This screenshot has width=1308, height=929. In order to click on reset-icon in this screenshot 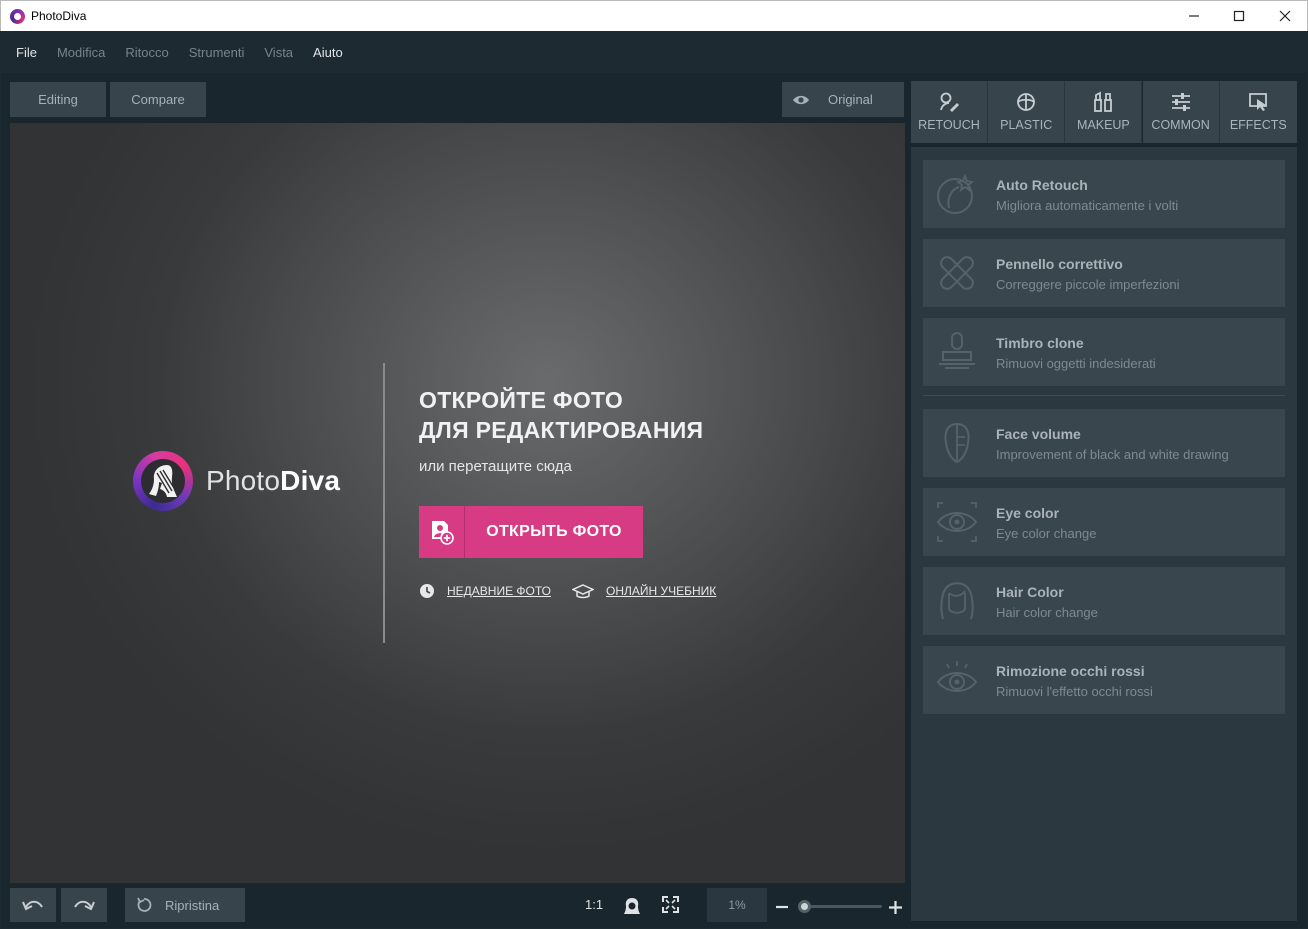, I will do `click(144, 904)`.